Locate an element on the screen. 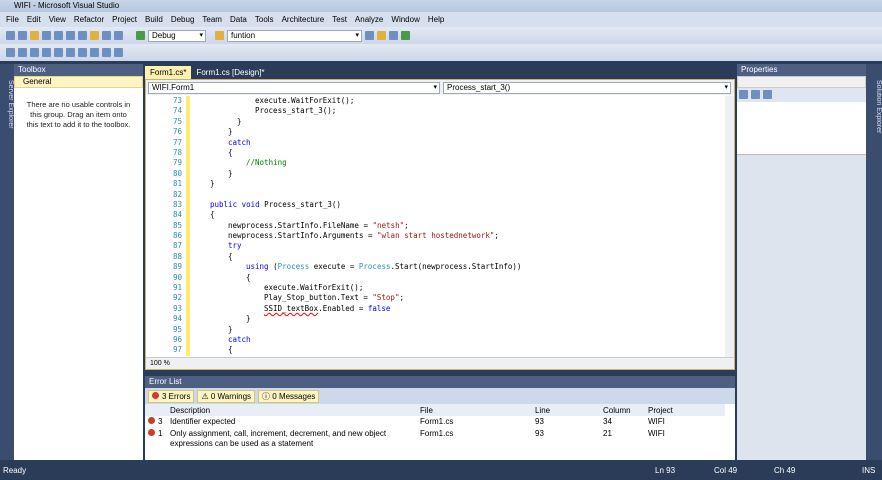  outdent-icon is located at coordinates (70, 52).